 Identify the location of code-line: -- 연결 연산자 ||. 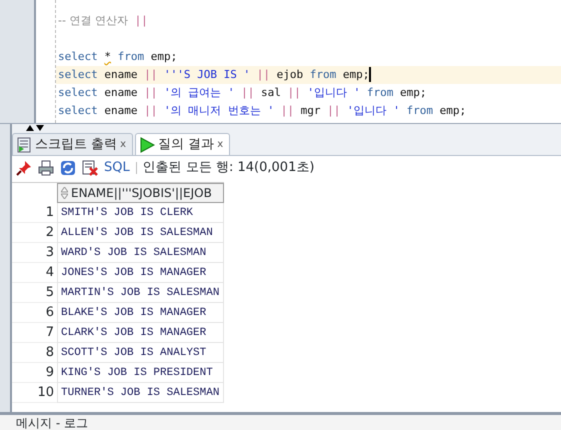
(103, 21).